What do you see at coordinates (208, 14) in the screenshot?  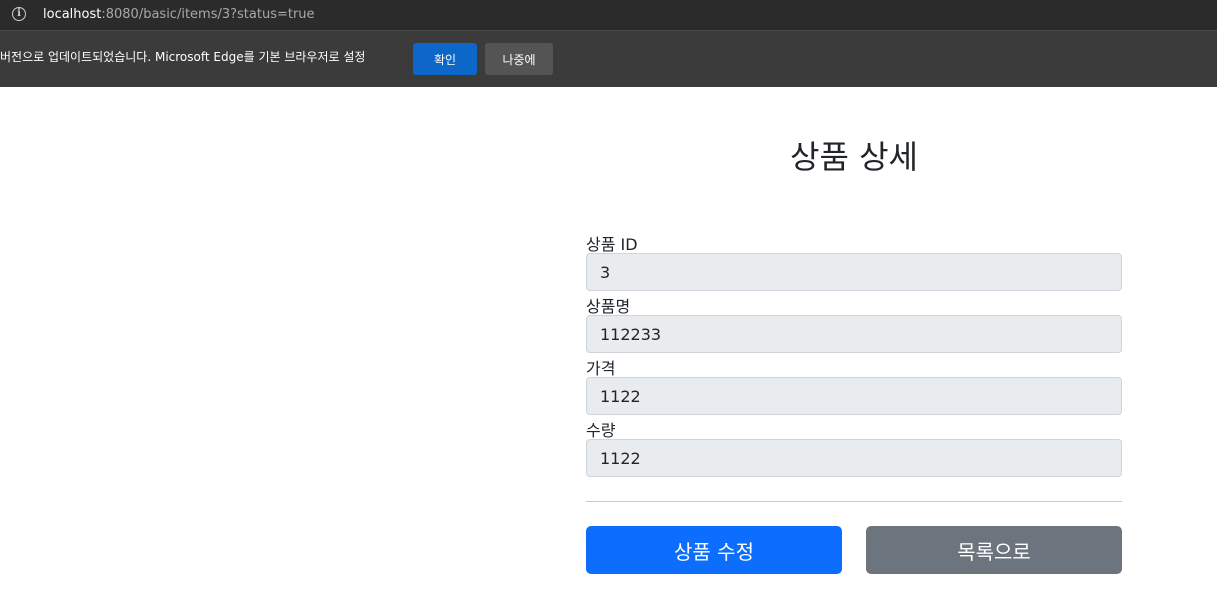 I see `url-path: :8080/basic/items/3?status=true` at bounding box center [208, 14].